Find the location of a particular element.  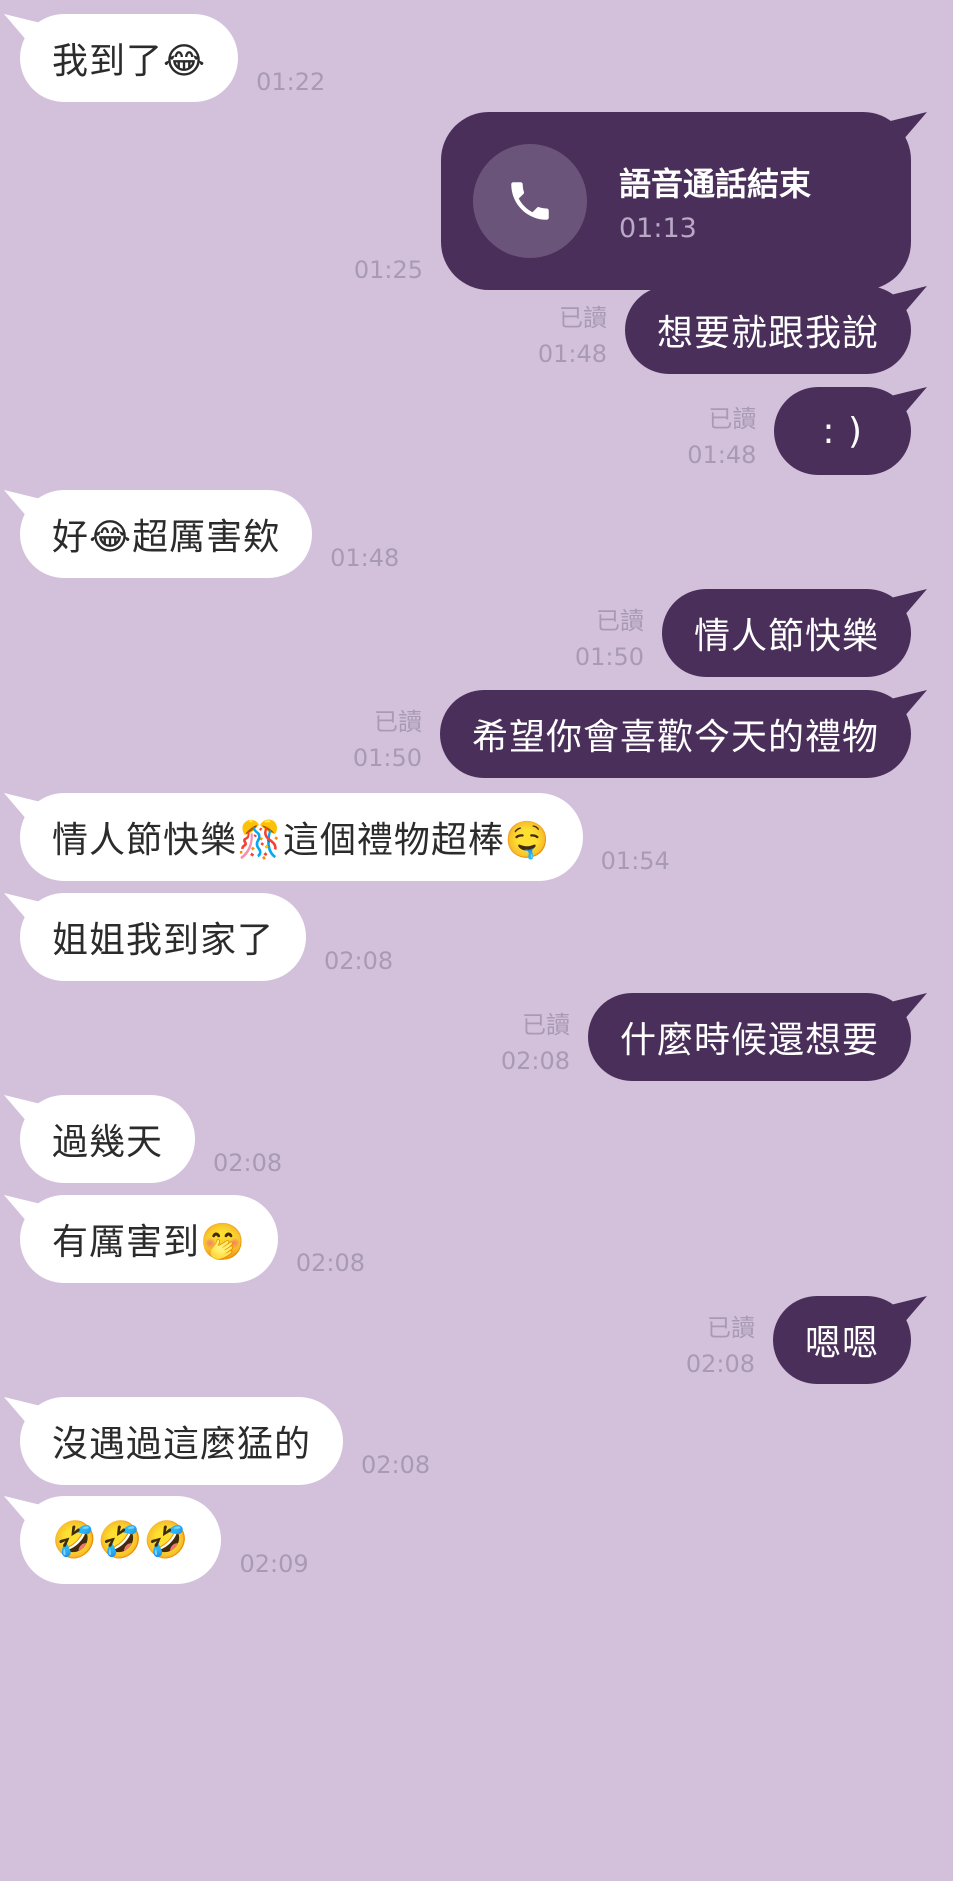

message-meta: 01:22 is located at coordinates (290, 83).